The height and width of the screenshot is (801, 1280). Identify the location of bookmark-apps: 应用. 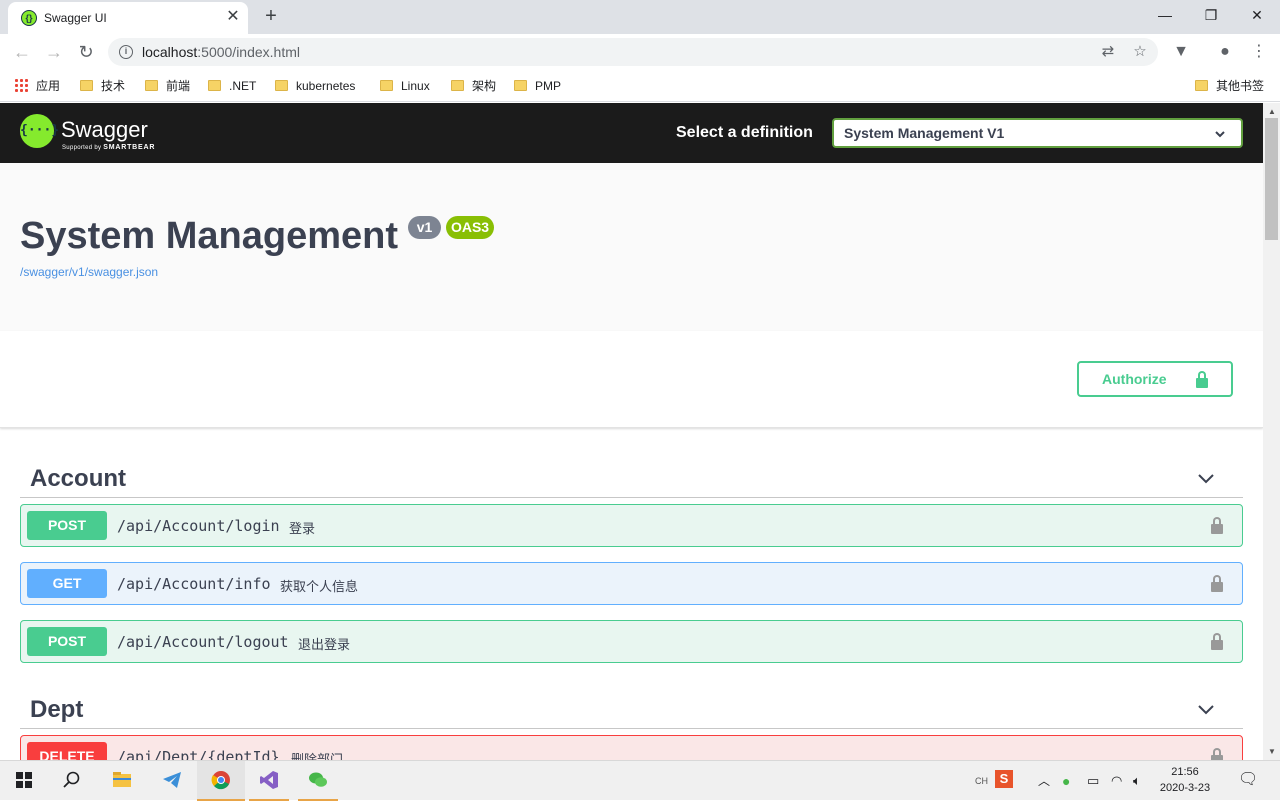
(37, 86).